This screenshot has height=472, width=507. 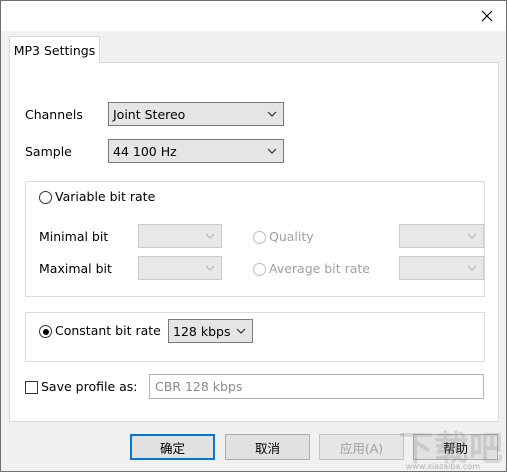 I want to click on average-bitrate-radio, so click(x=259, y=269).